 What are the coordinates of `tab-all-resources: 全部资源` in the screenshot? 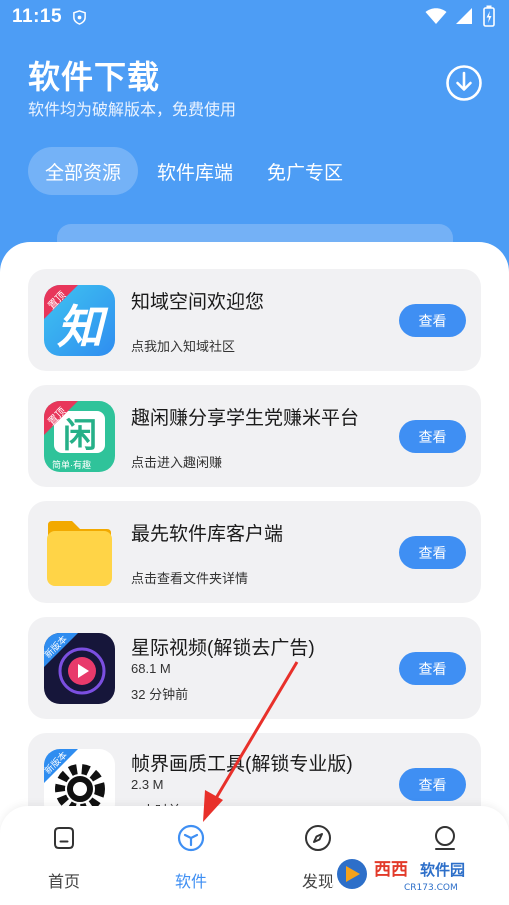 It's located at (83, 171).